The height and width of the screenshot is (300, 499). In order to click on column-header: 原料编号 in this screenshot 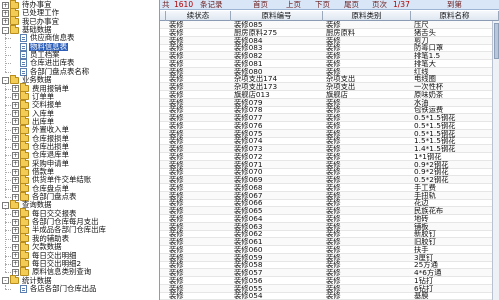, I will do `click(277, 16)`.